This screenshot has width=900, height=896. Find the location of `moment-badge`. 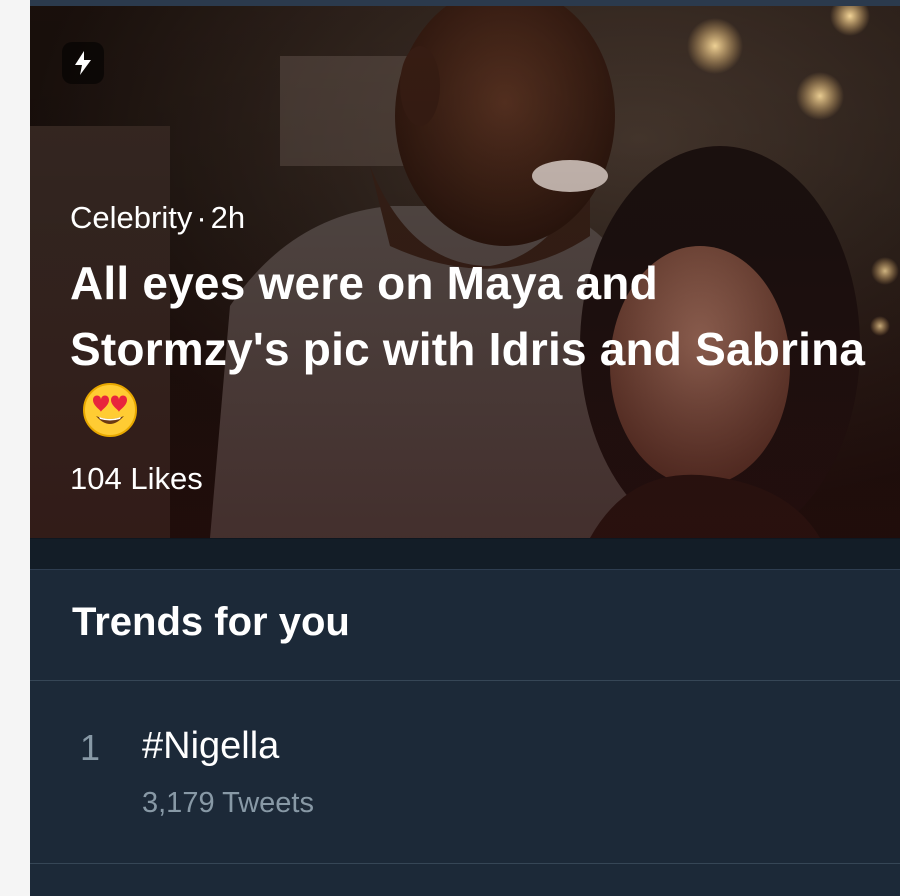

moment-badge is located at coordinates (83, 63).